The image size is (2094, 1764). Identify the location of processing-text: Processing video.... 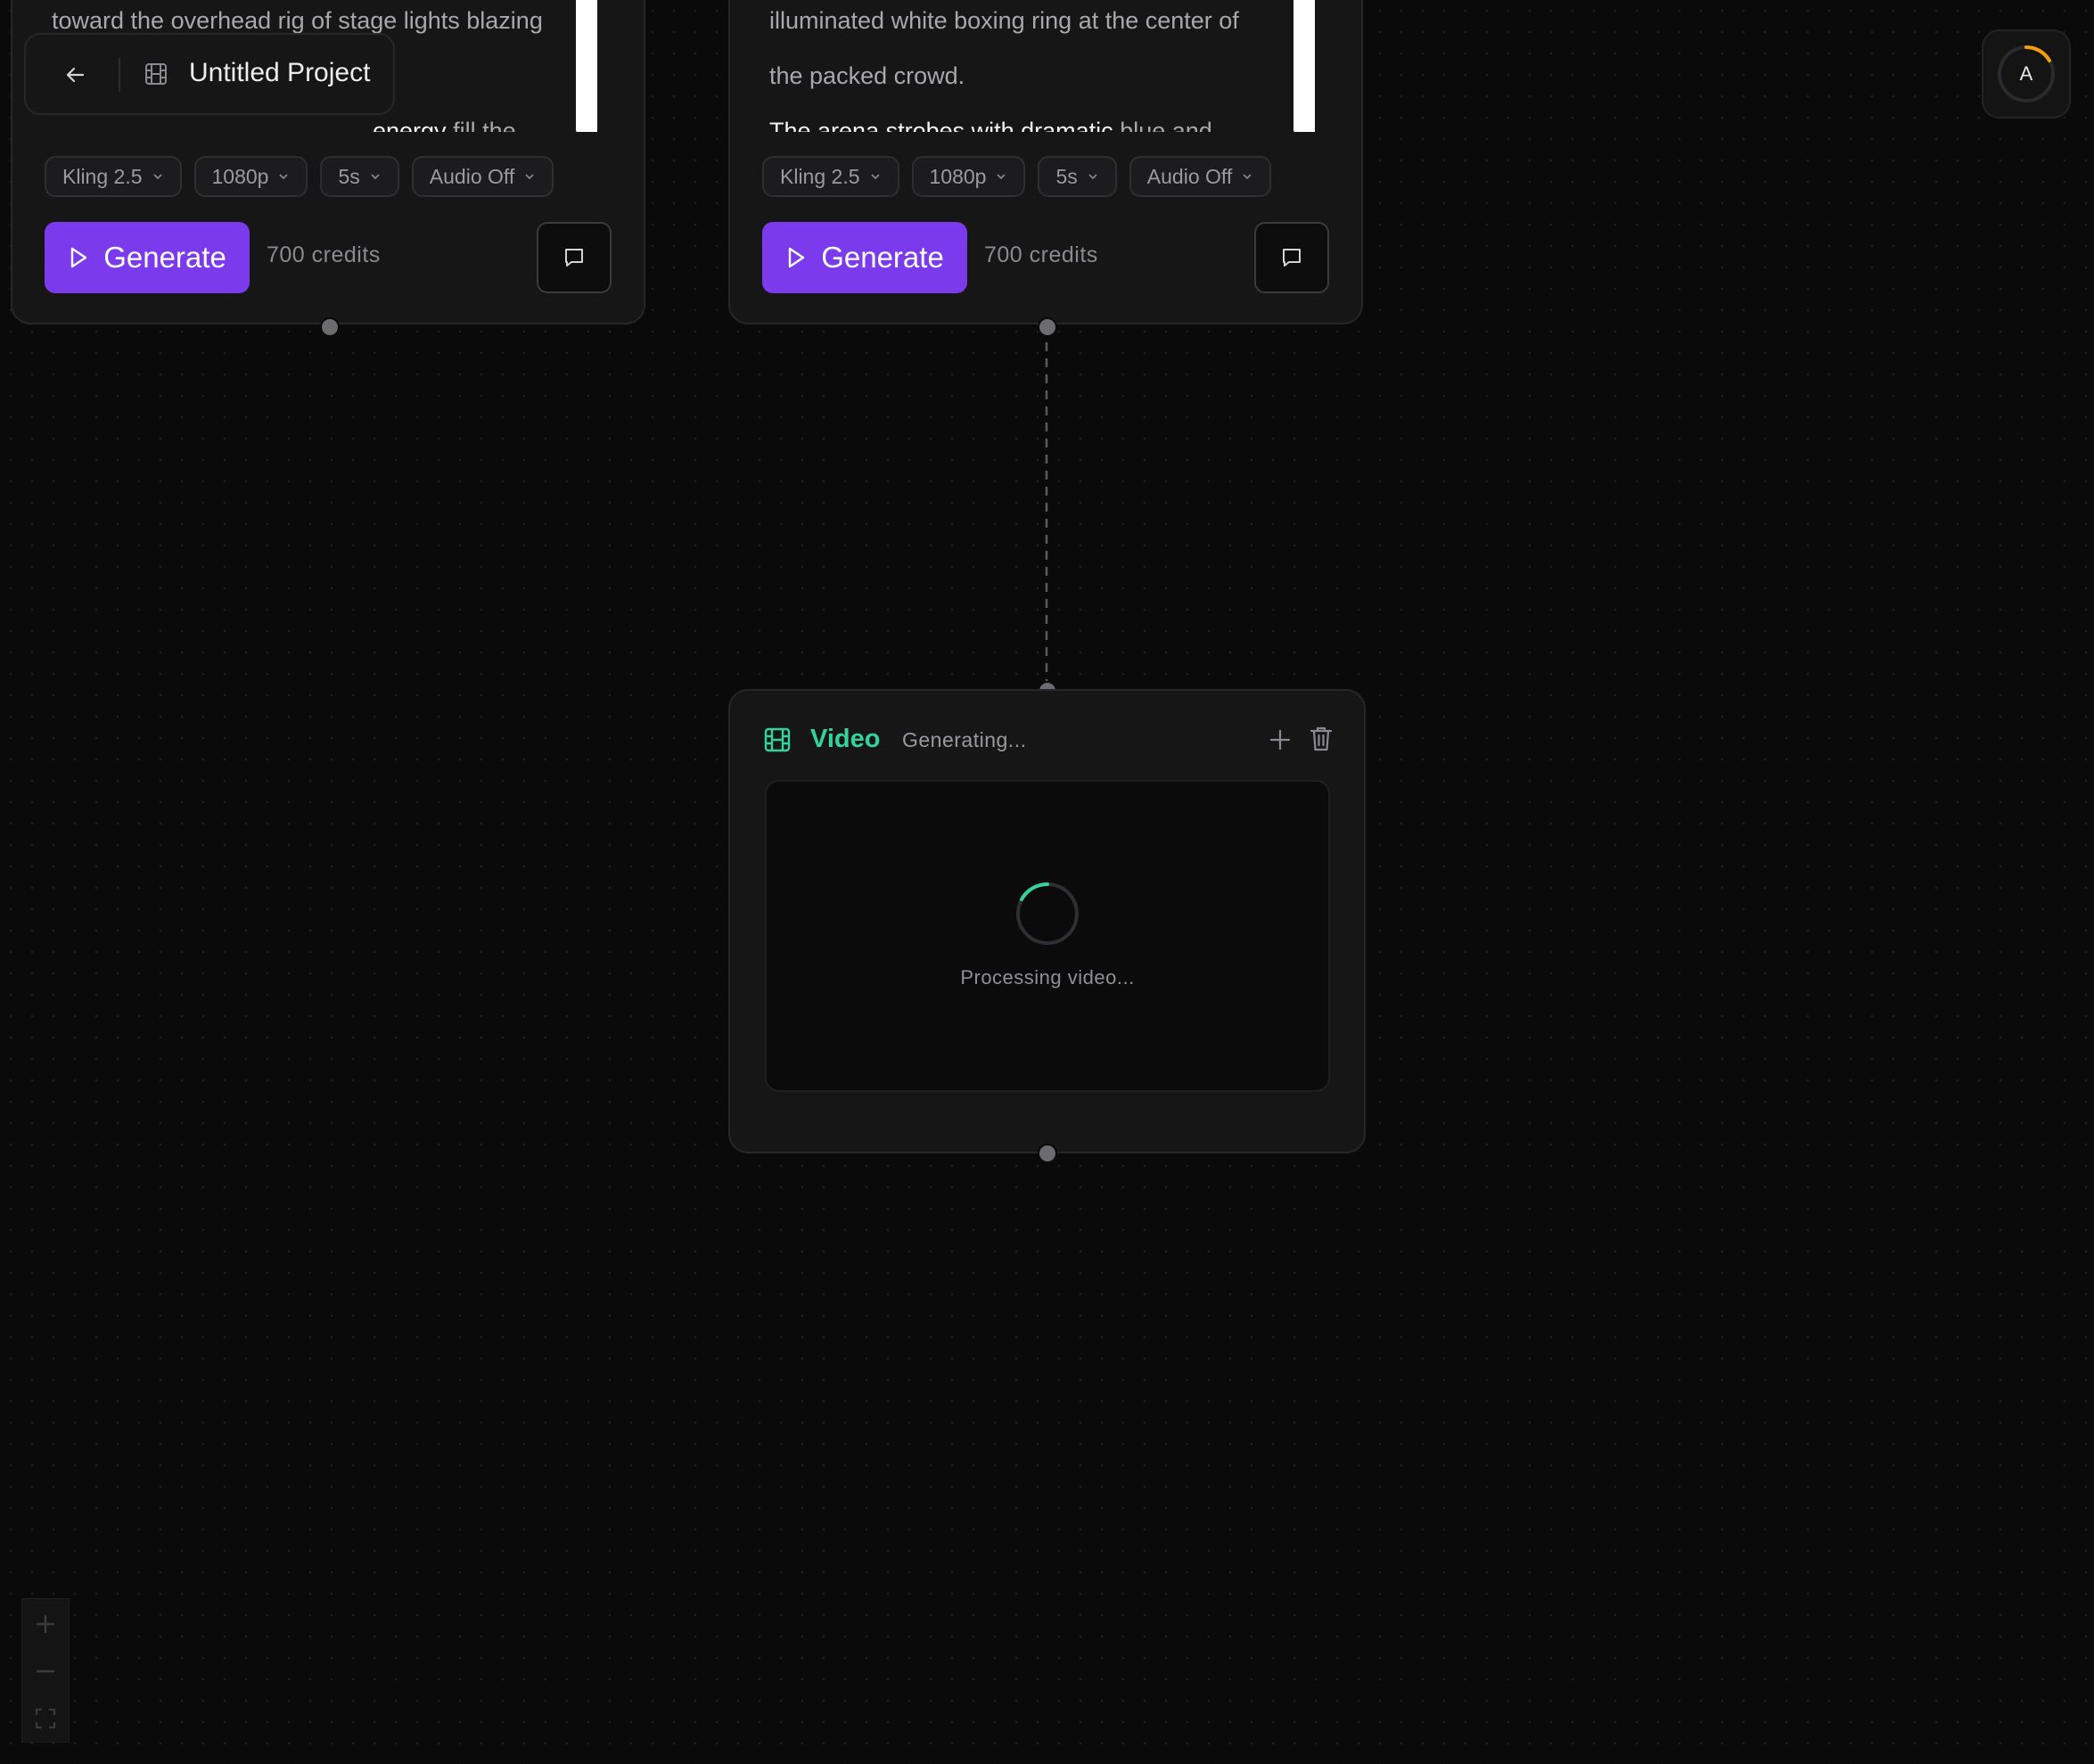
(1048, 978).